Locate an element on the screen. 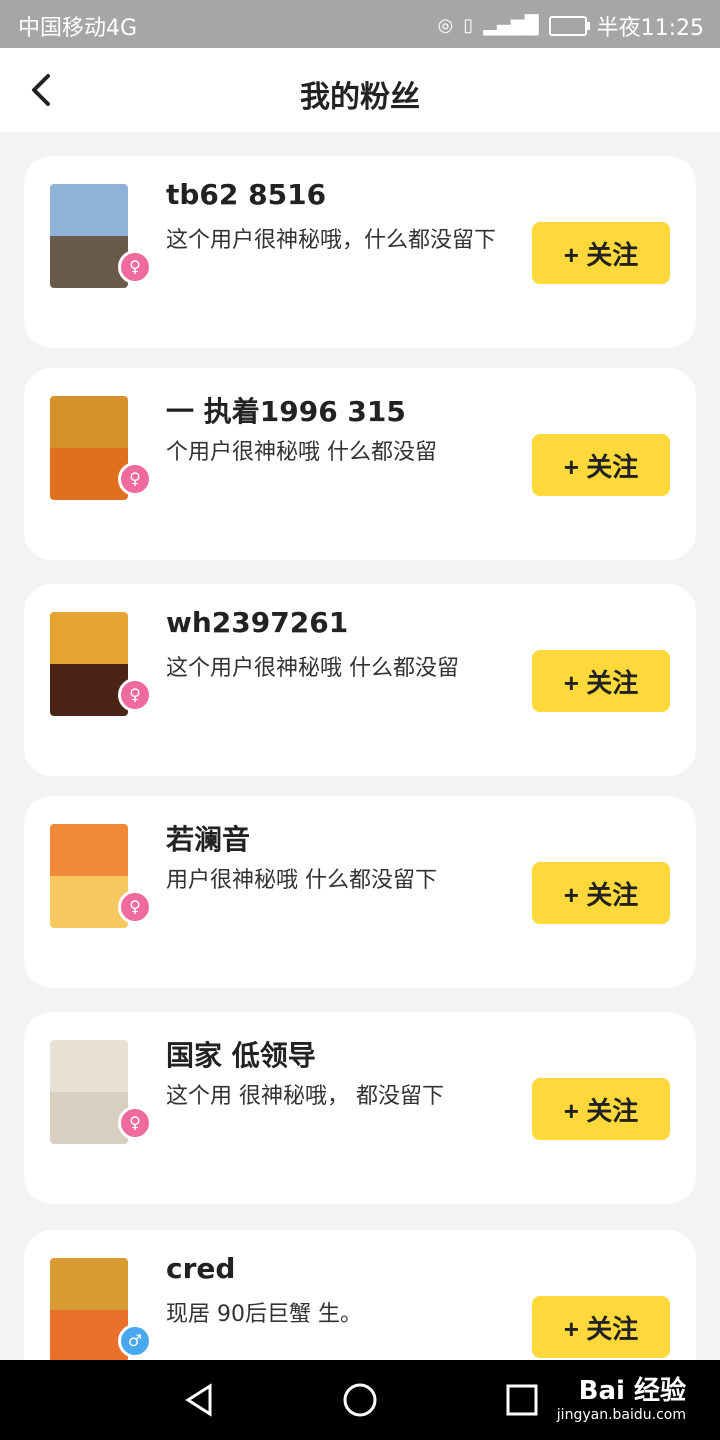 This screenshot has height=1440, width=720. system-nav-bar: Bai 经验 jingyan.baidu.com is located at coordinates (360, 1400).